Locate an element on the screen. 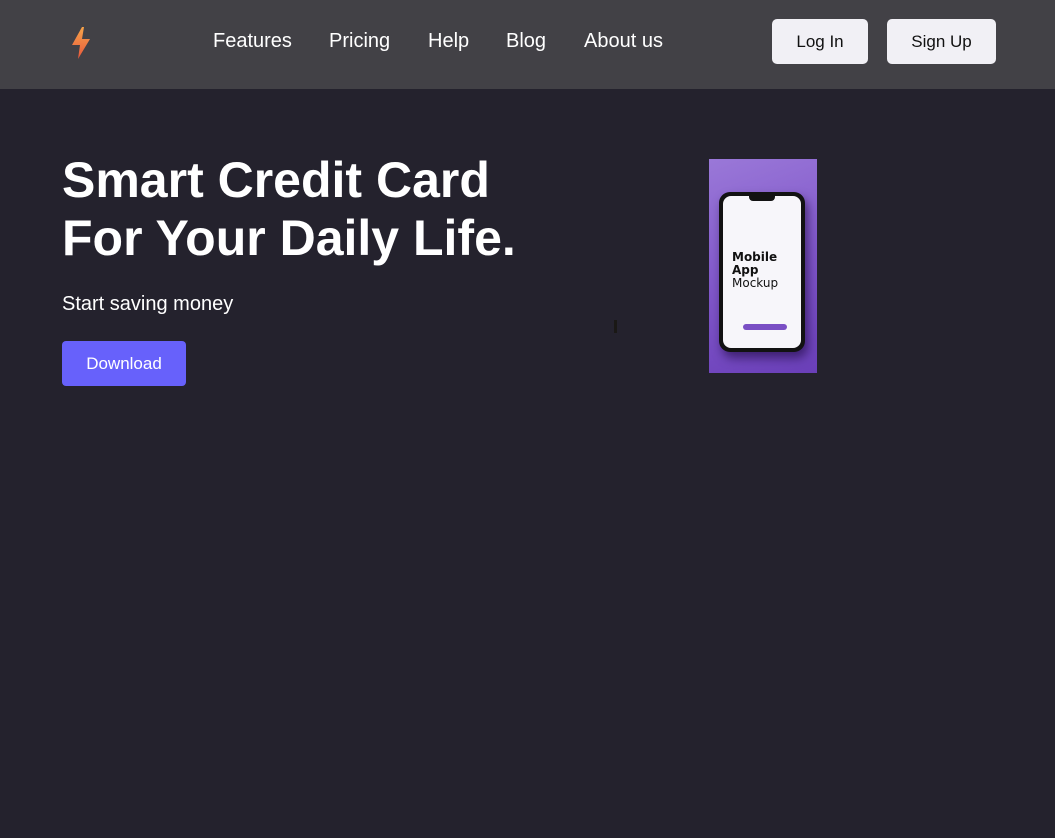 The width and height of the screenshot is (1055, 838). lightning-bolt-icon is located at coordinates (81, 43).